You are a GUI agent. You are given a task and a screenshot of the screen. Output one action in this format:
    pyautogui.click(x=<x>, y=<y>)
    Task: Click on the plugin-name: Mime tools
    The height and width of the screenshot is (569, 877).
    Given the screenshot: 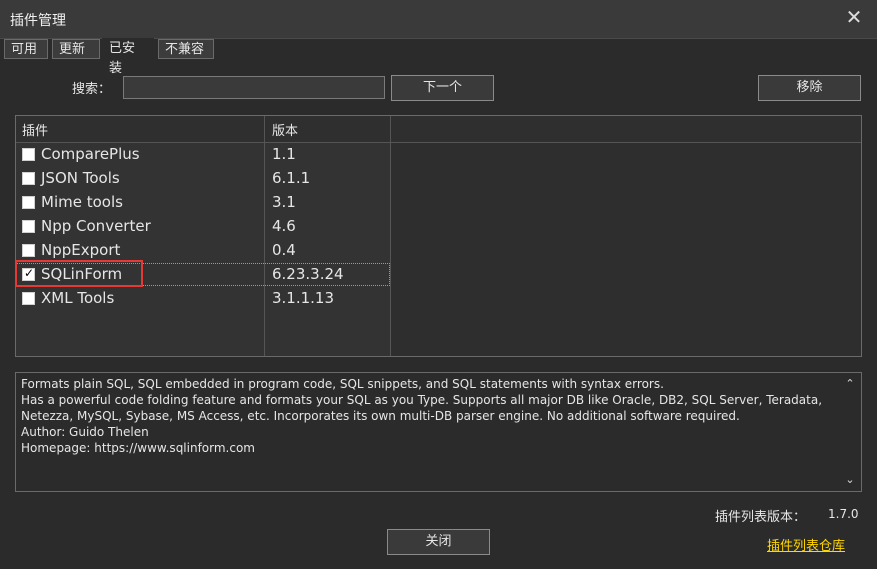 What is the action you would take?
    pyautogui.click(x=82, y=202)
    